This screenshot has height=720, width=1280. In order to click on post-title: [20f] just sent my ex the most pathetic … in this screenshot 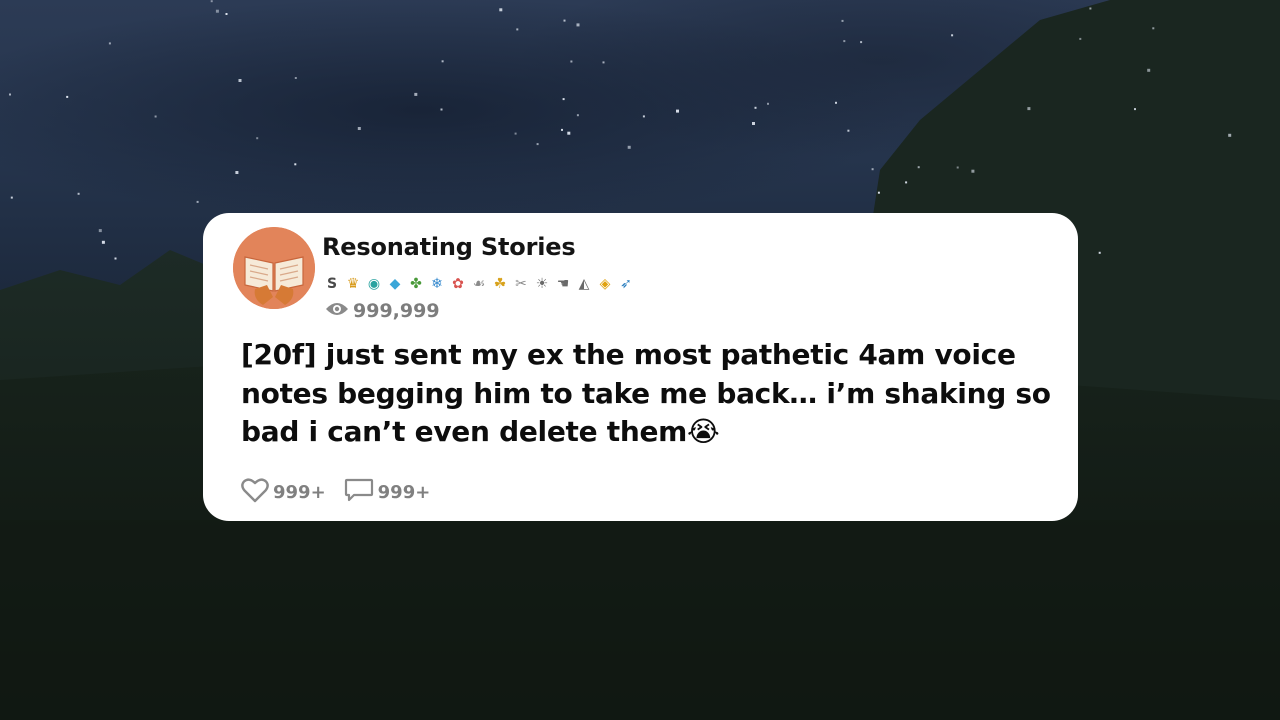, I will do `click(646, 393)`.